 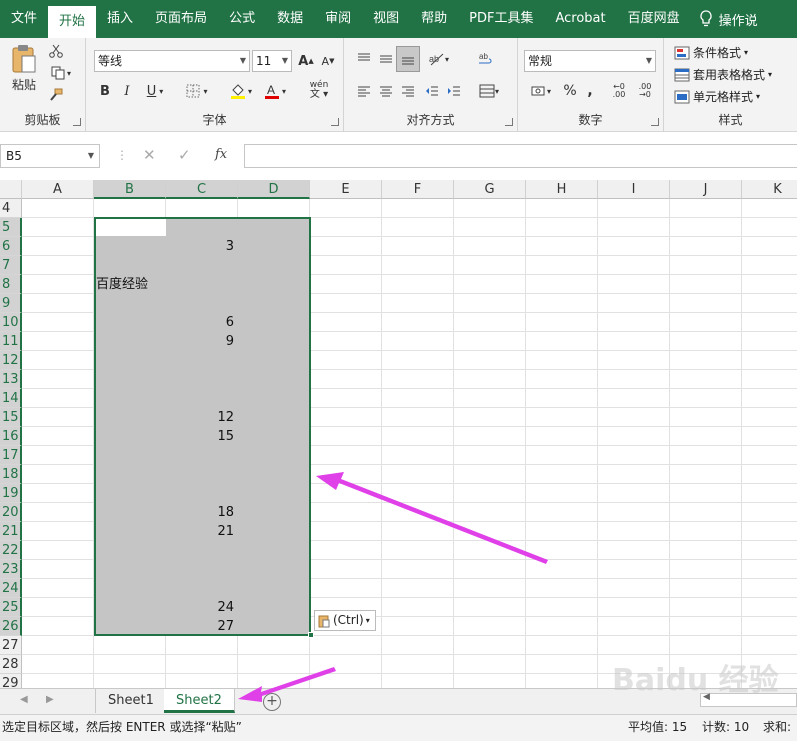 What do you see at coordinates (11, 417) in the screenshot?
I see `row-header-15: 15` at bounding box center [11, 417].